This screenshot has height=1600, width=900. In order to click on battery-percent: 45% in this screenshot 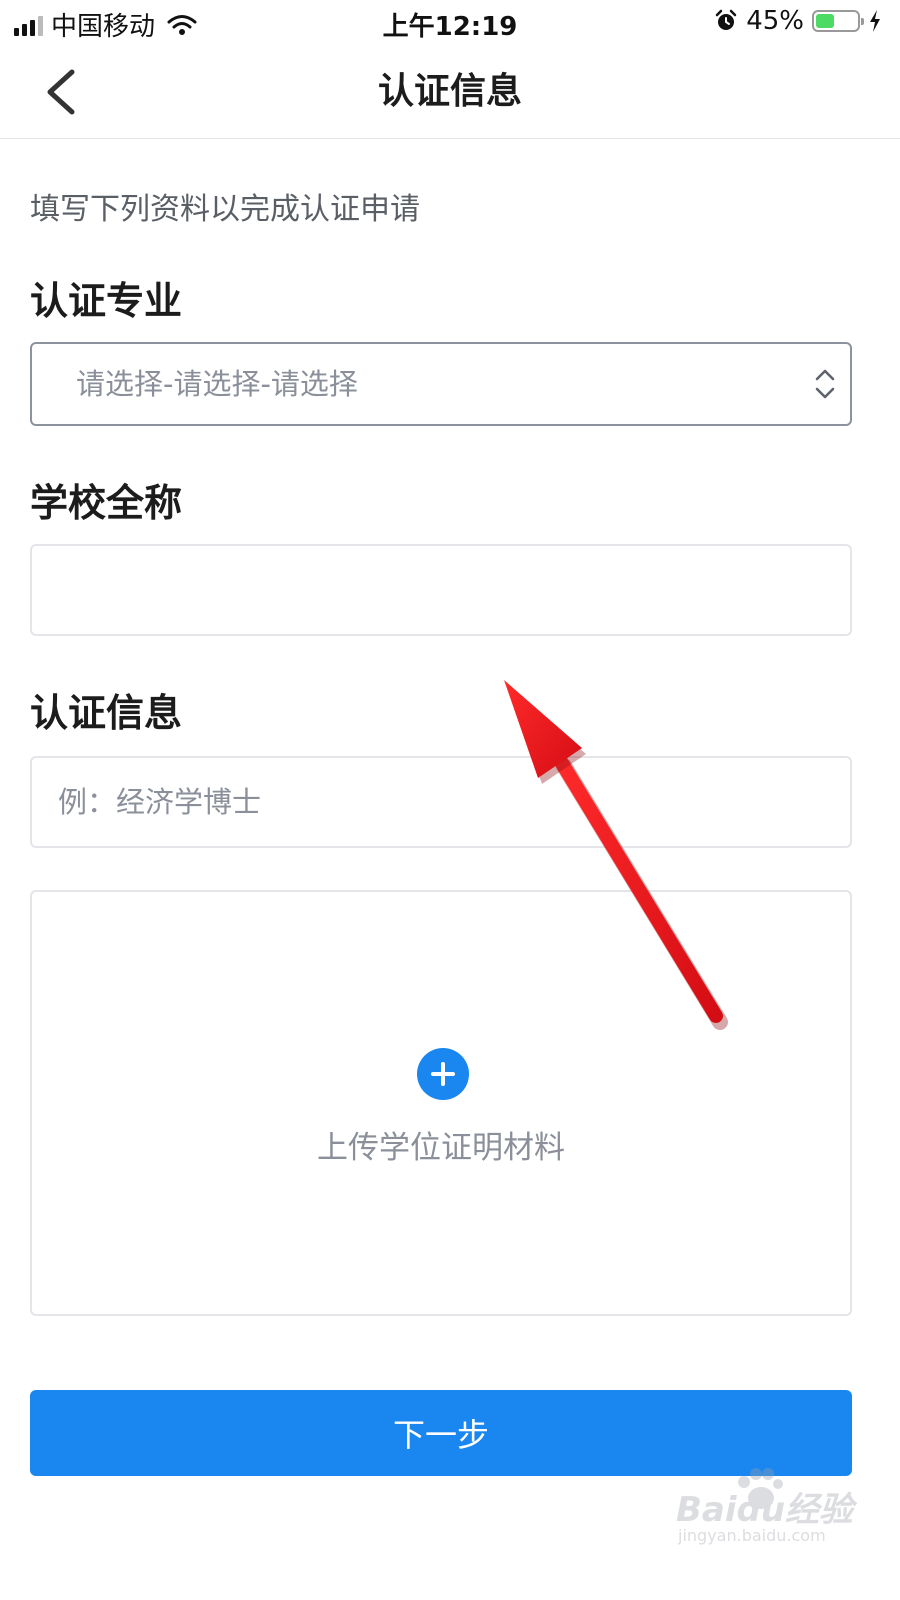, I will do `click(775, 21)`.